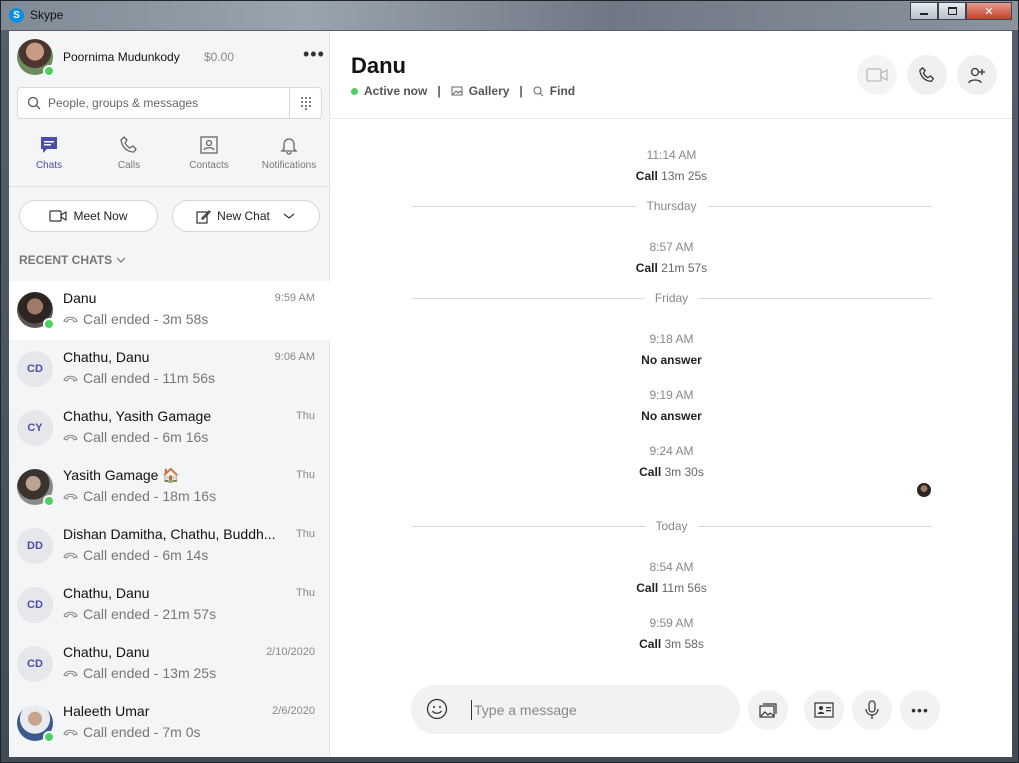 This screenshot has width=1019, height=763. Describe the element at coordinates (204, 216) in the screenshot. I see `compose-icon` at that location.